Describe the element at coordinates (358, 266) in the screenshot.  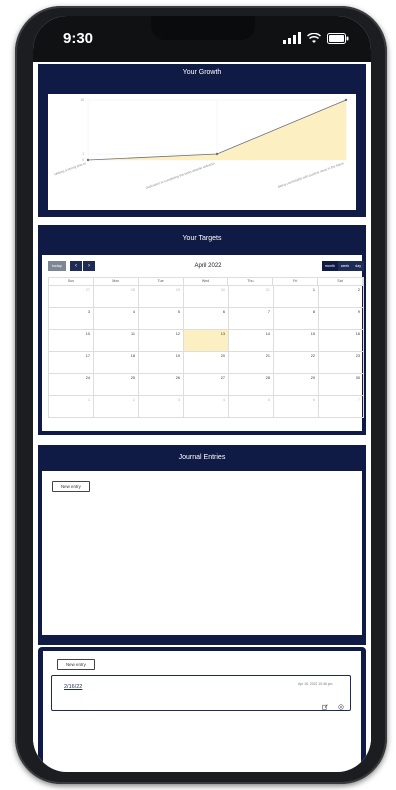
I see `view-day-button: day` at that location.